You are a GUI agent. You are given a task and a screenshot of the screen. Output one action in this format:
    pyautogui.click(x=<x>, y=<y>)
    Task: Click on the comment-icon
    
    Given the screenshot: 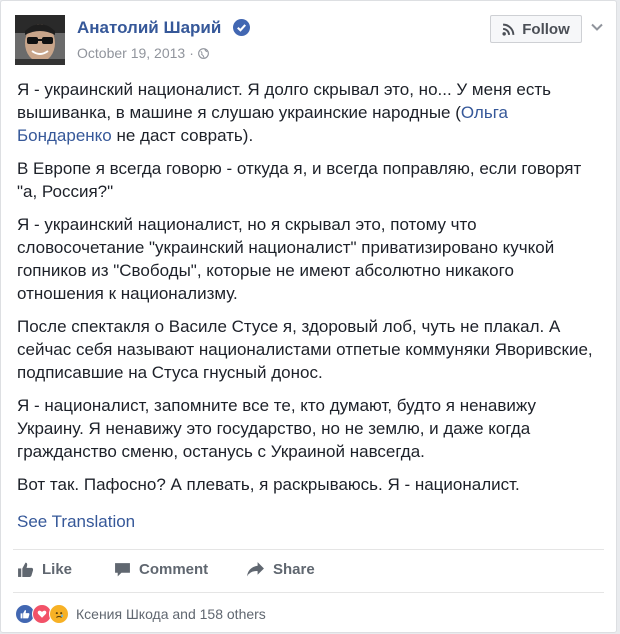 What is the action you would take?
    pyautogui.click(x=122, y=570)
    